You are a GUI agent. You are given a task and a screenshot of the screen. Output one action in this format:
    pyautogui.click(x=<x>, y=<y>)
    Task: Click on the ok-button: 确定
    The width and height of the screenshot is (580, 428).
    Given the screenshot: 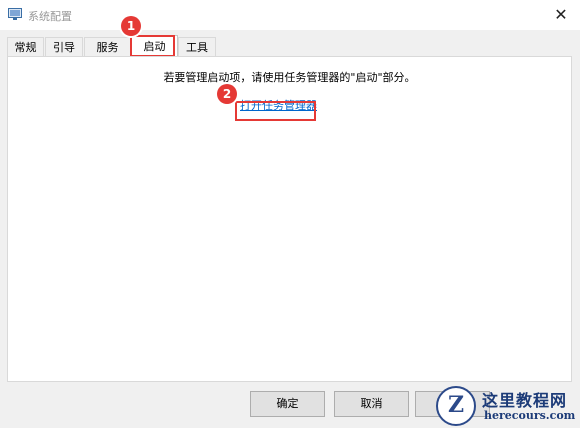 What is the action you would take?
    pyautogui.click(x=287, y=404)
    